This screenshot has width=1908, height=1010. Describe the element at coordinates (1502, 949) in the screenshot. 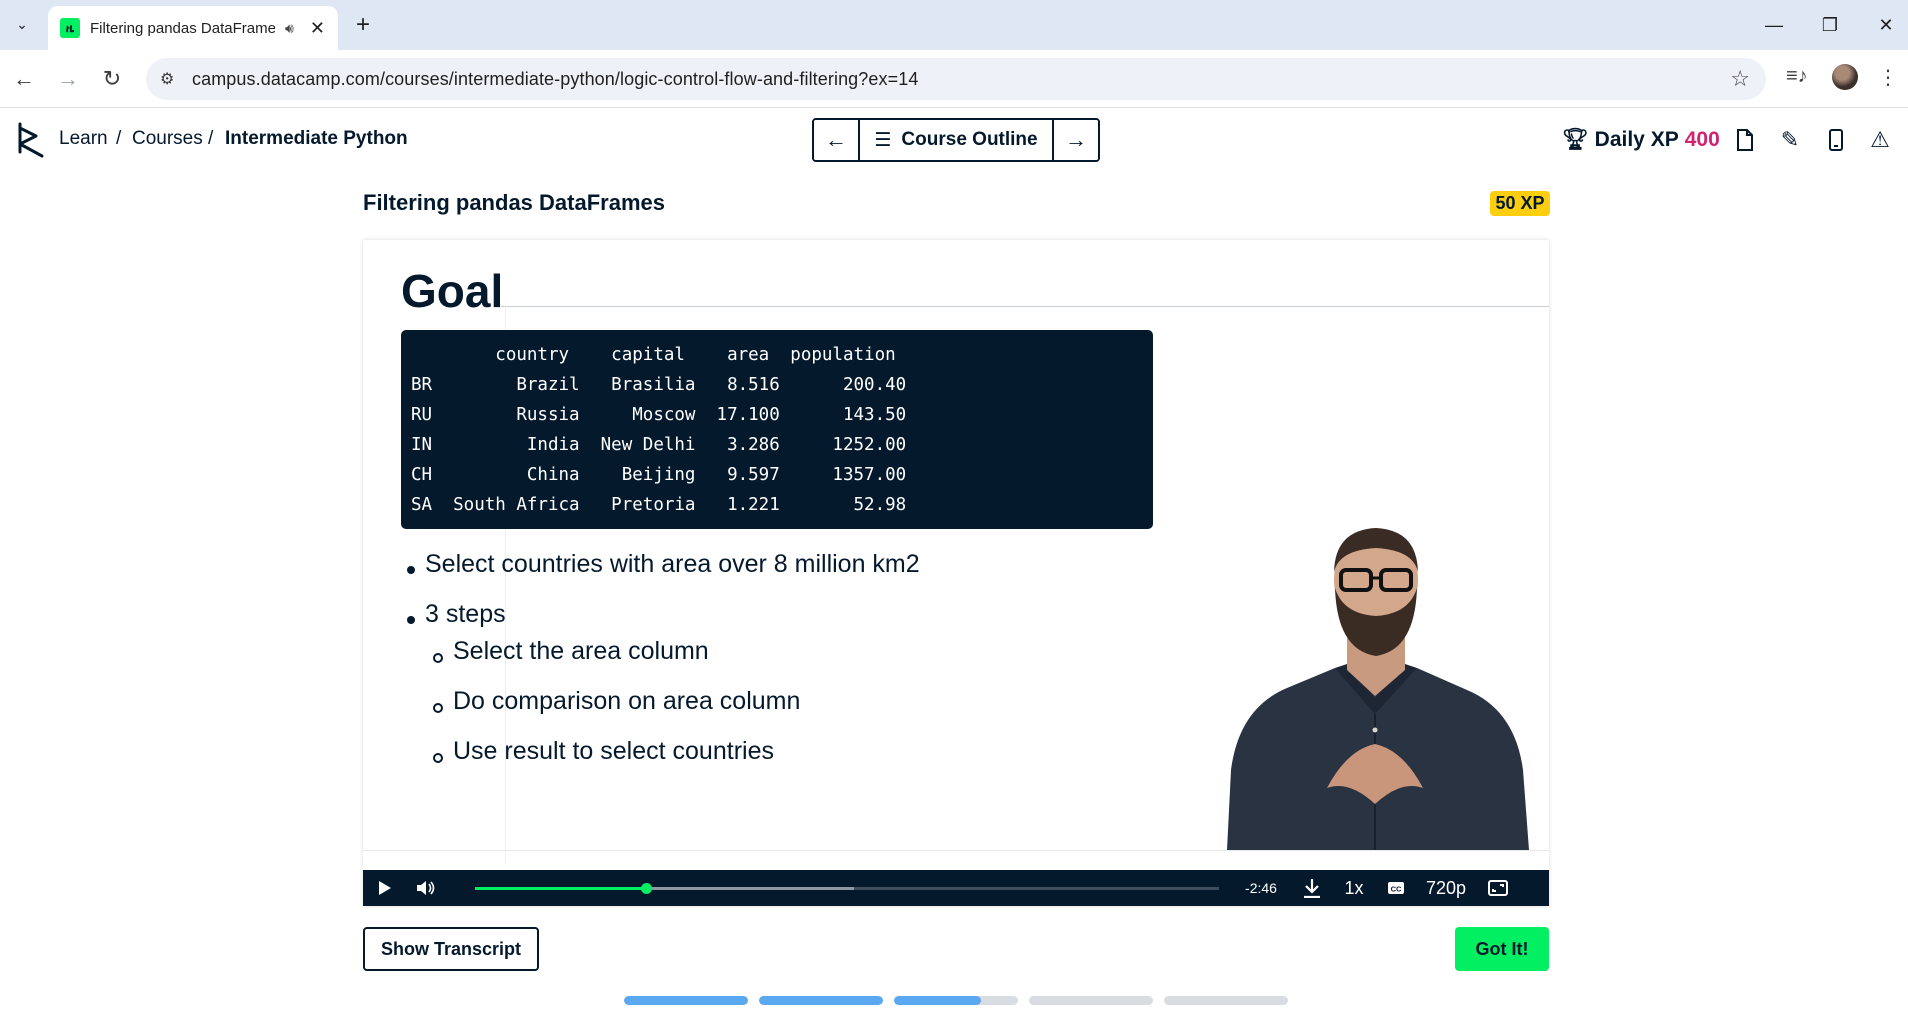

I see `got-it-button: Got It!` at that location.